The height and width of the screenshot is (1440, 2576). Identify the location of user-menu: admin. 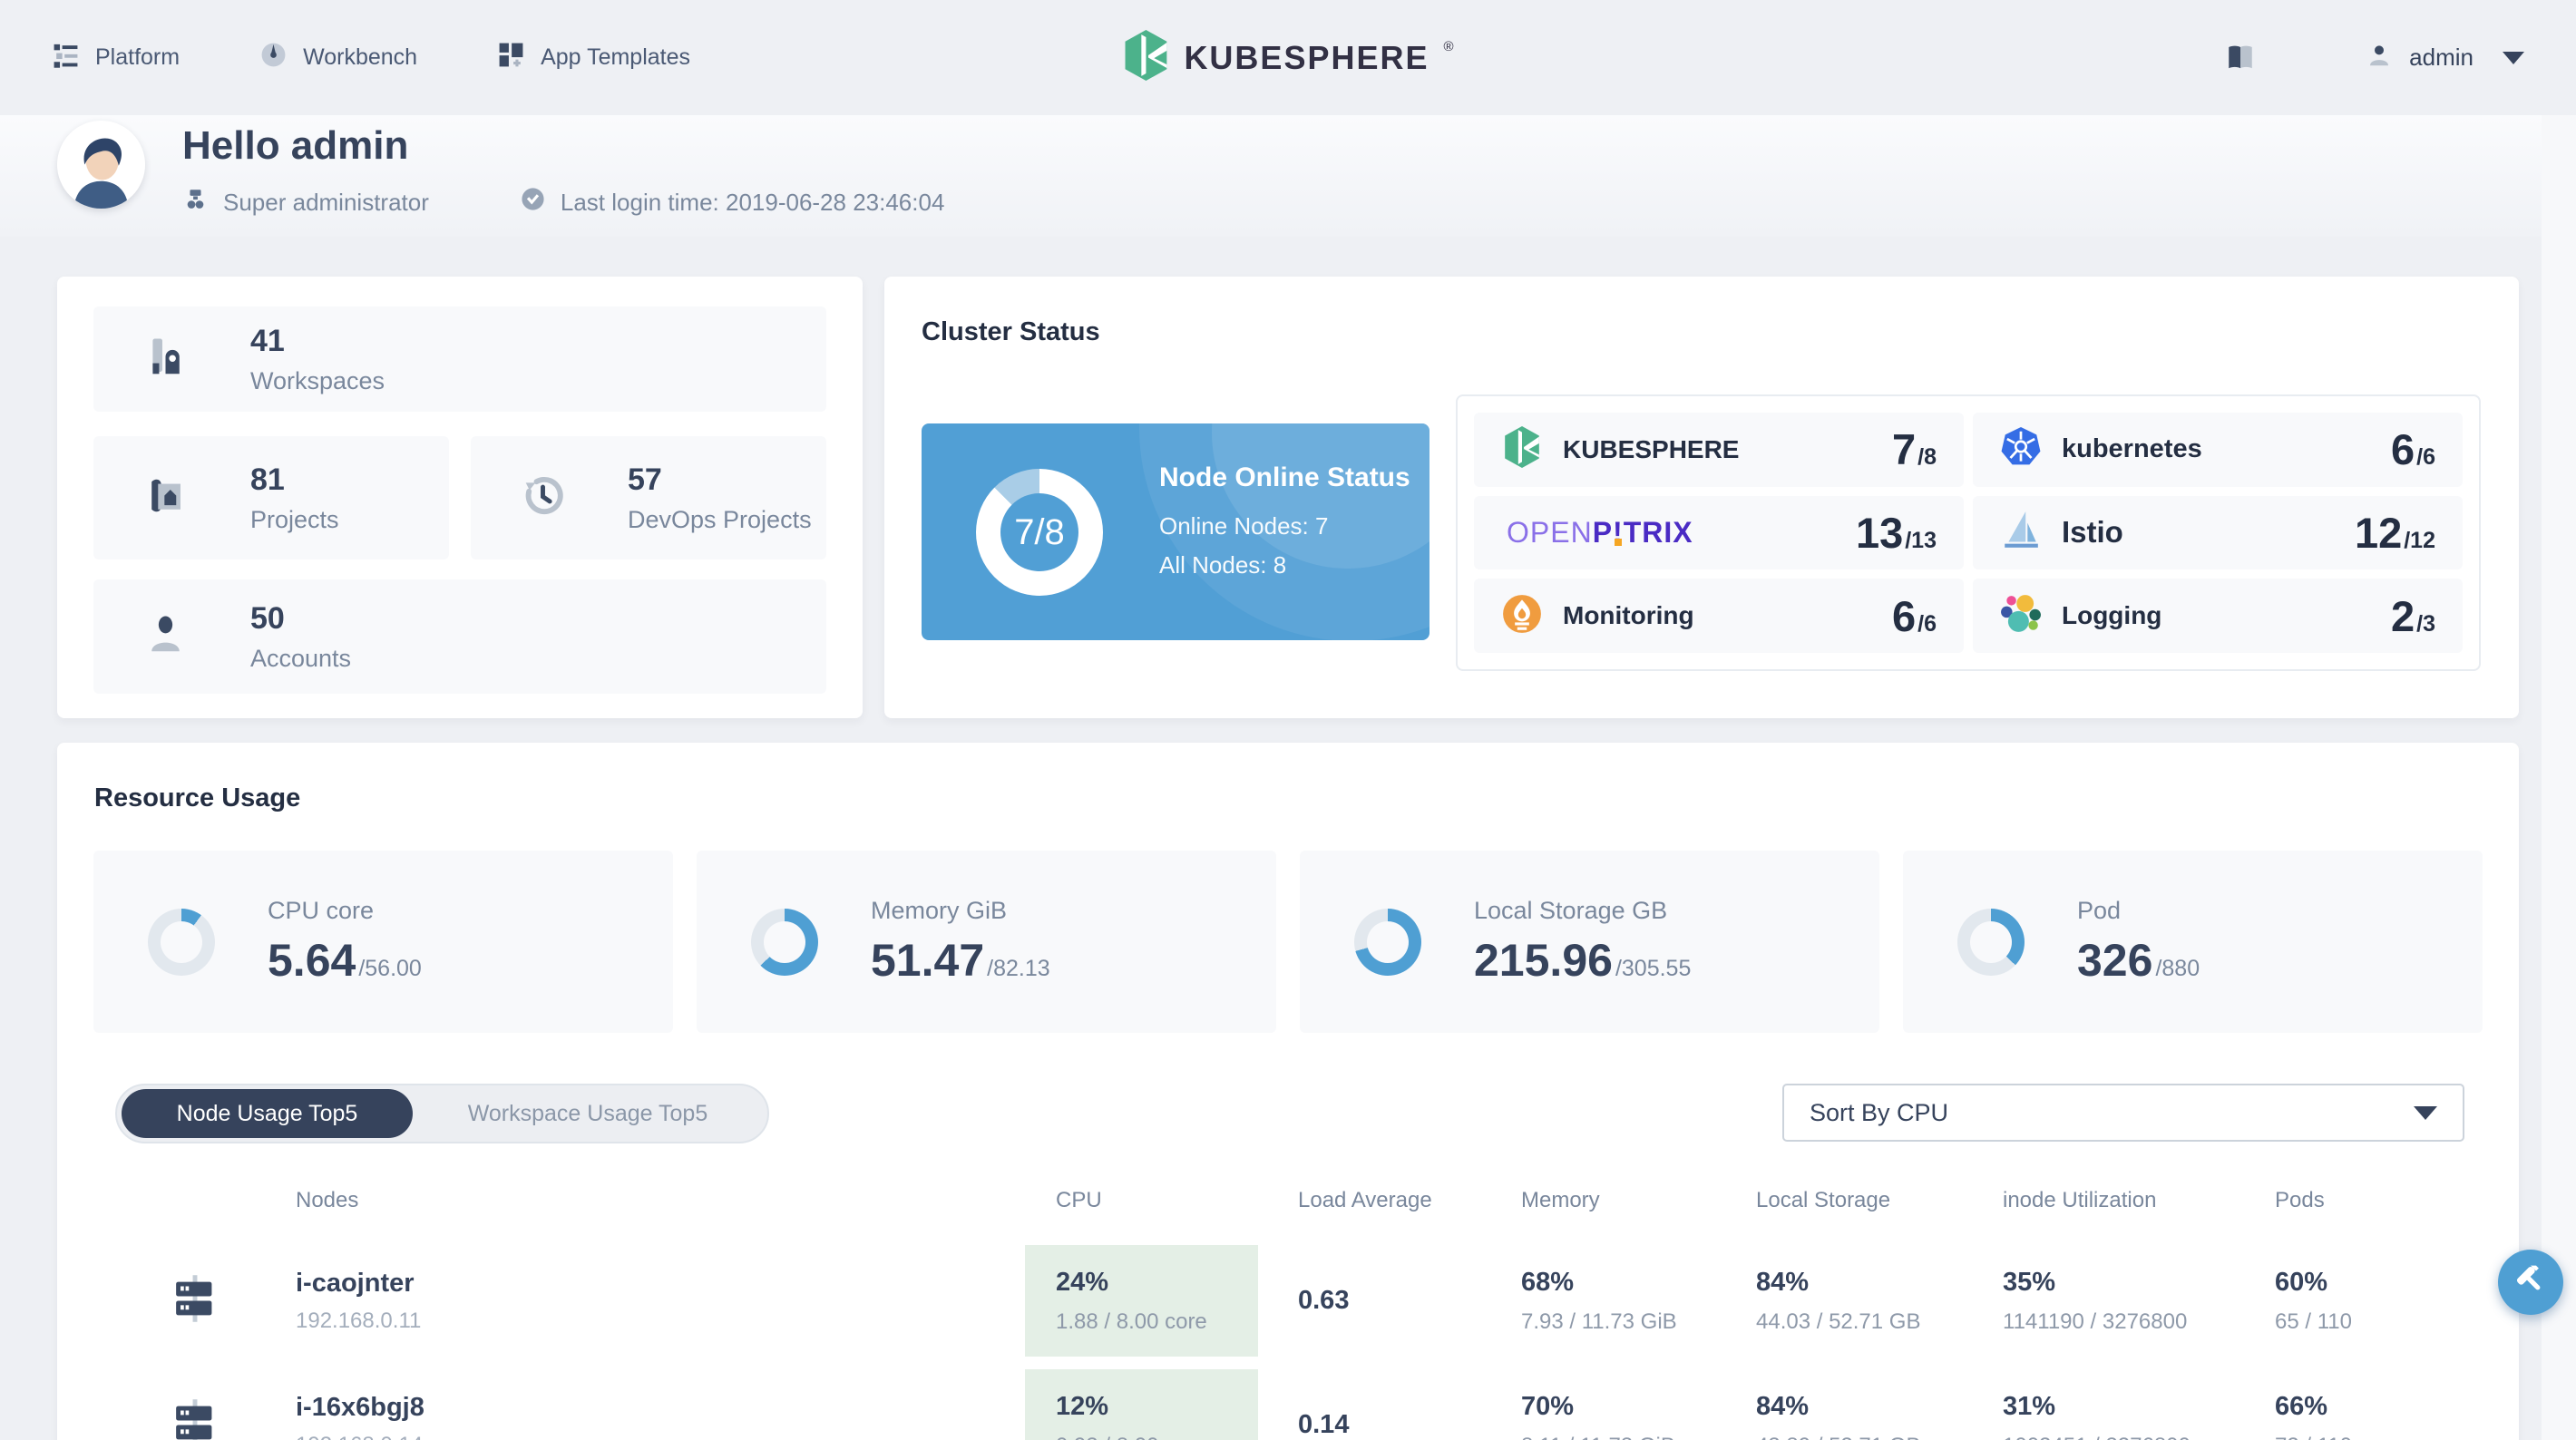
(2445, 58).